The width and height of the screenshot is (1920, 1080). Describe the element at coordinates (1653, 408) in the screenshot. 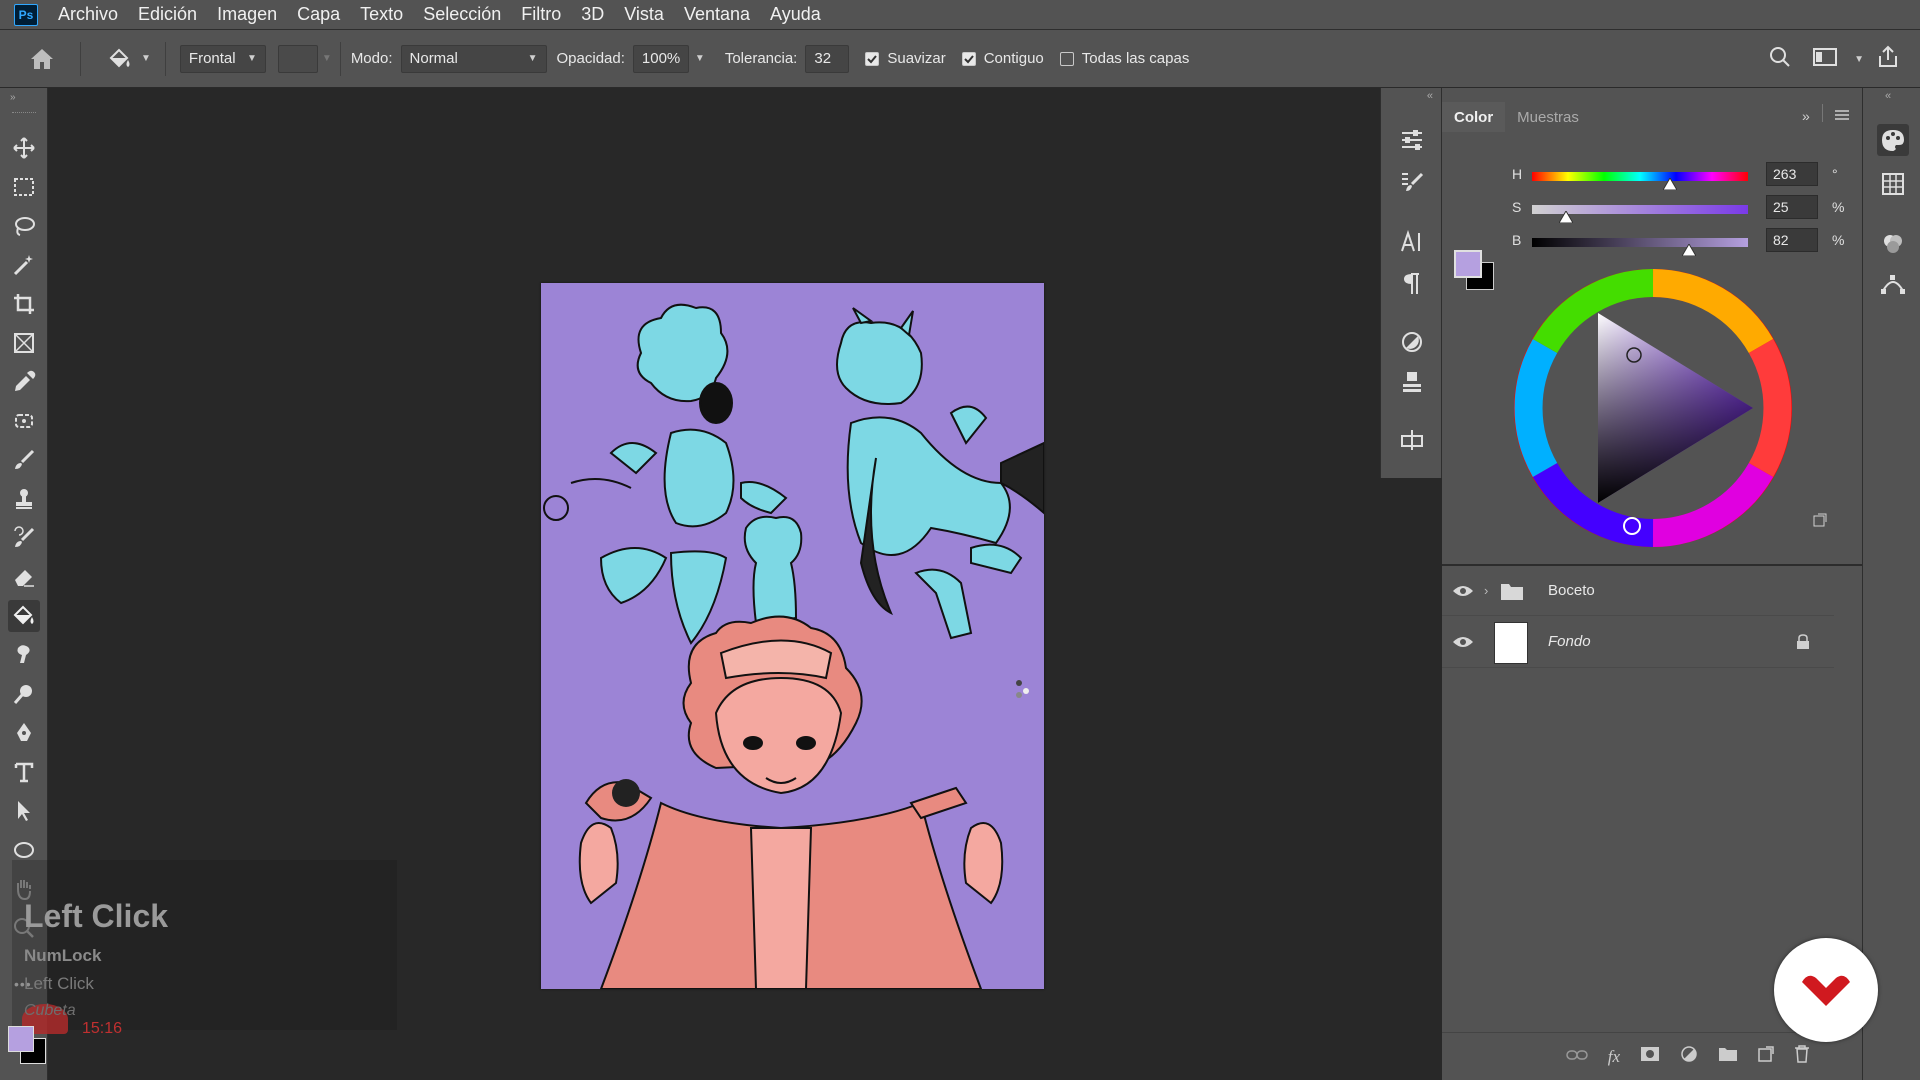

I see `color-wheel` at that location.